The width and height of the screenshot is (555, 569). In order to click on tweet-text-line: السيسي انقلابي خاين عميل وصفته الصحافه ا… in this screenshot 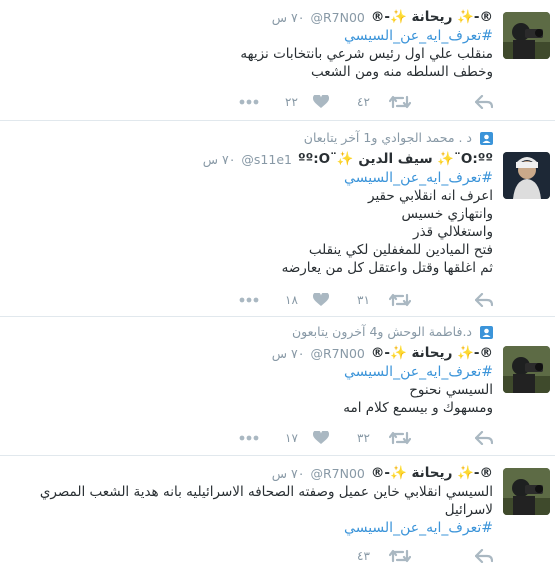, I will do `click(266, 492)`.